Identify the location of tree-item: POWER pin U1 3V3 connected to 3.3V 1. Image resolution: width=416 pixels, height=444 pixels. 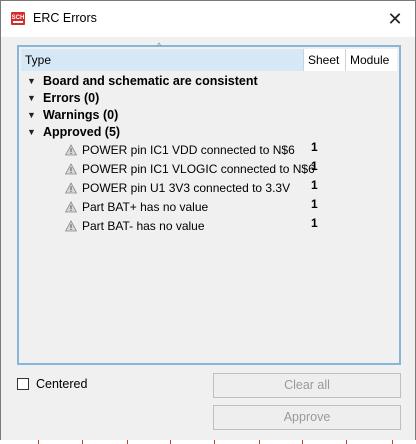
(209, 188).